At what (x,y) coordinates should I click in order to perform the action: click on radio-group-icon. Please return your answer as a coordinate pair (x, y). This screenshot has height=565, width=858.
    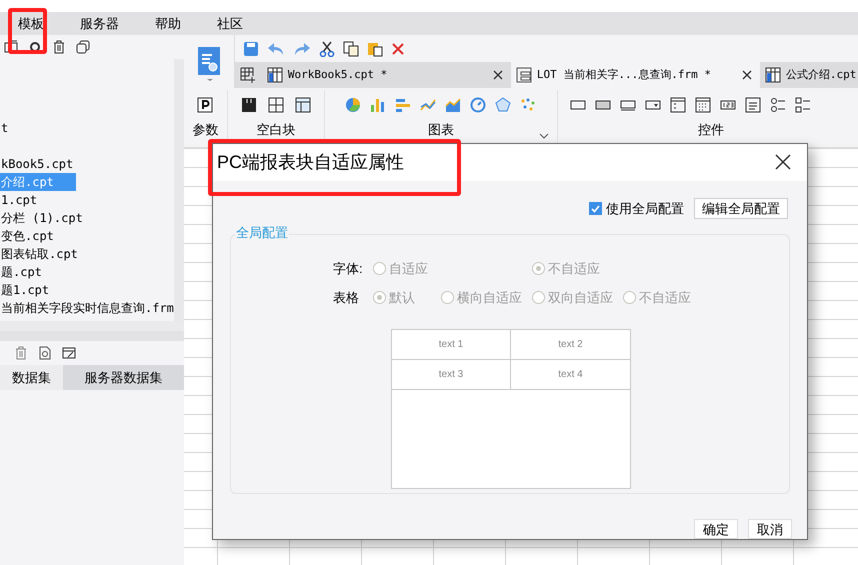
    Looking at the image, I should click on (778, 105).